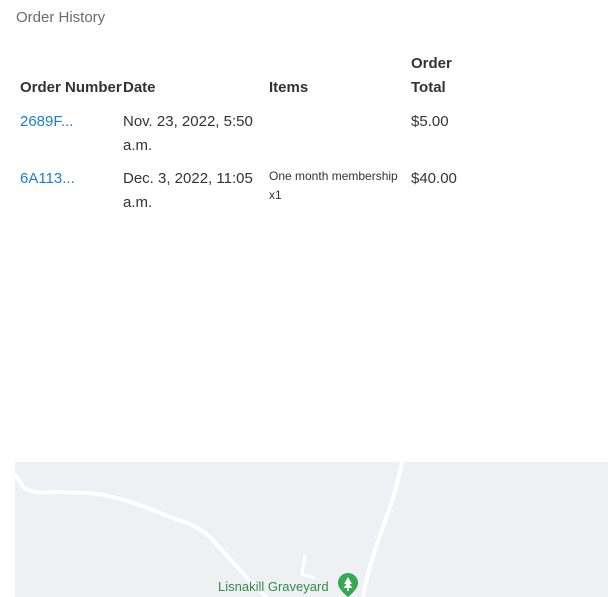 The width and height of the screenshot is (608, 597). Describe the element at coordinates (209, 529) in the screenshot. I see `map-roads` at that location.